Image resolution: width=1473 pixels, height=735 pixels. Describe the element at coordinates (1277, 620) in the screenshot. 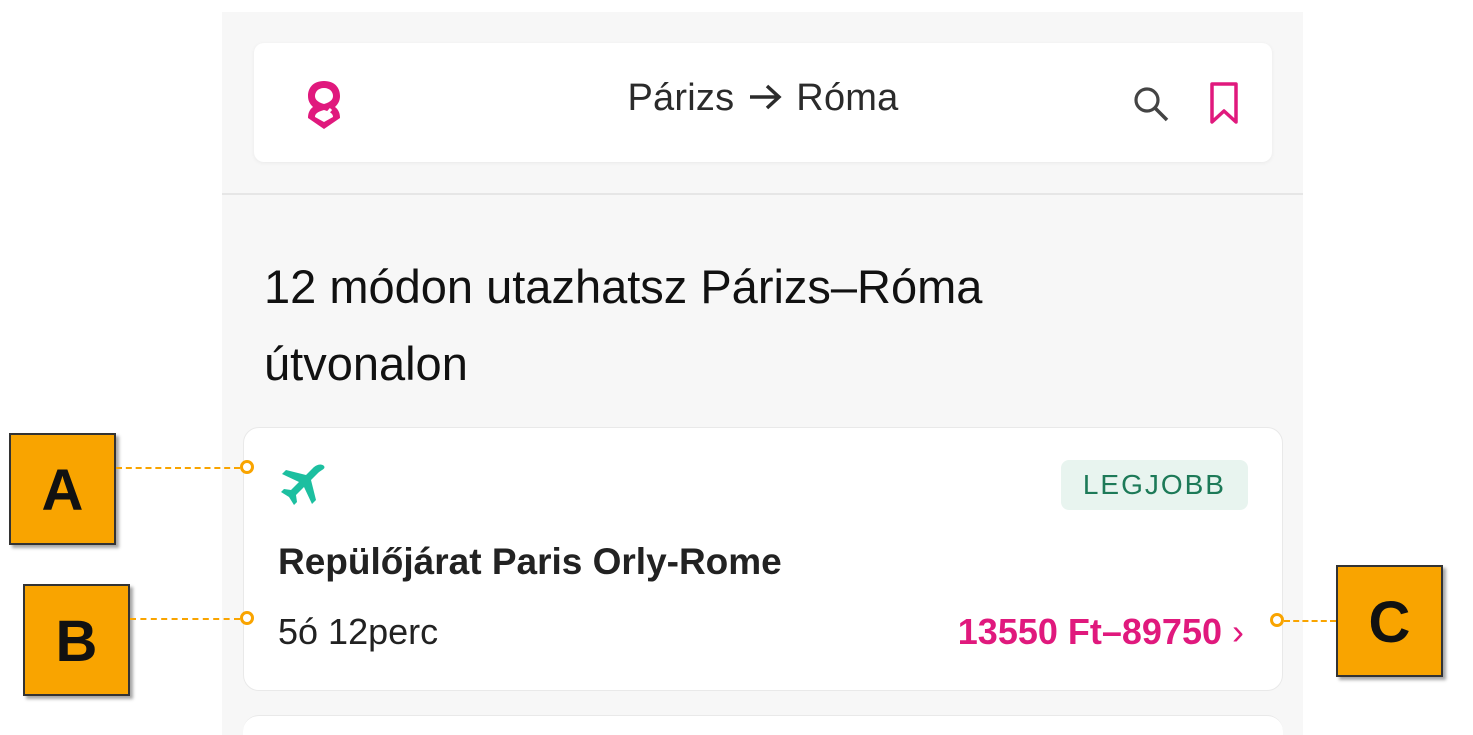

I see `annotation-c-marker` at that location.